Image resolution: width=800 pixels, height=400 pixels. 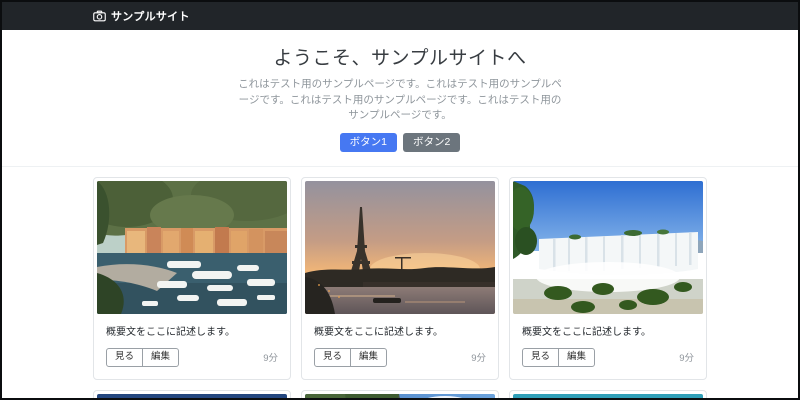 What do you see at coordinates (192, 345) in the screenshot?
I see `card-1-body: 概要文をここに記述します。 見る 編集 9分` at bounding box center [192, 345].